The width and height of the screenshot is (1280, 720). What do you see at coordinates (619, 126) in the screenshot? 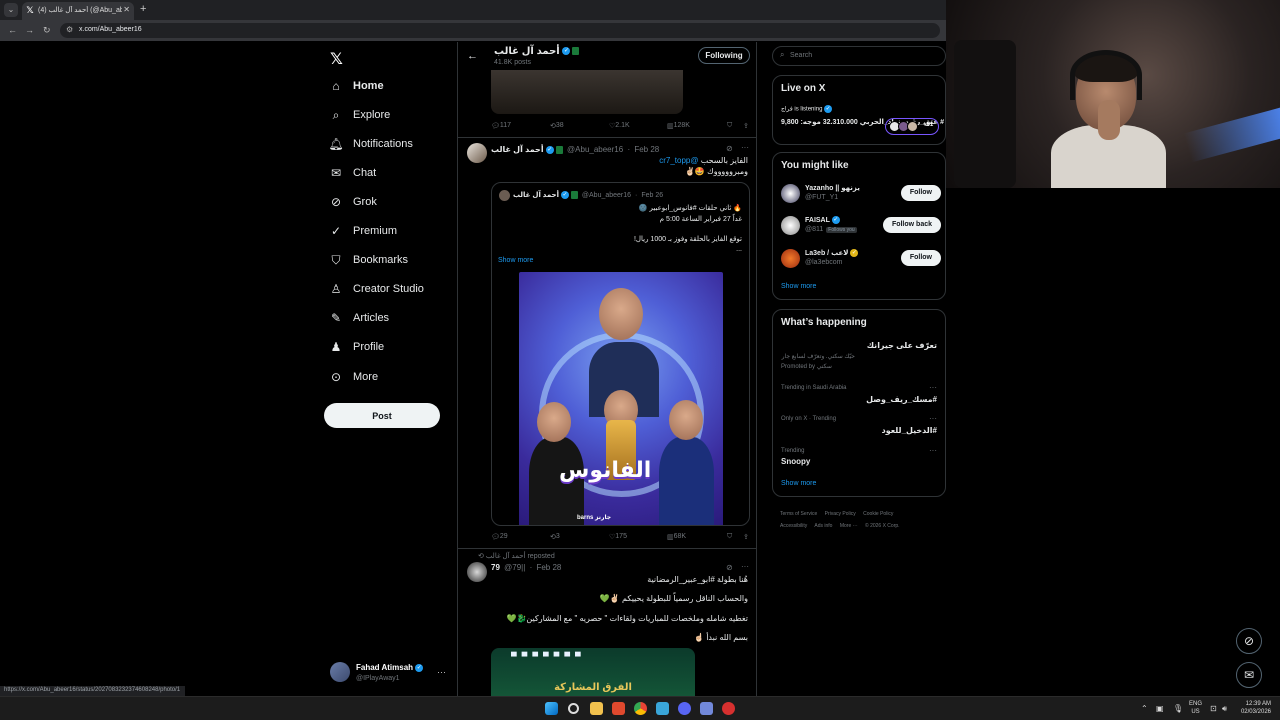
I see `like-button: ♡ 2.1K` at bounding box center [619, 126].